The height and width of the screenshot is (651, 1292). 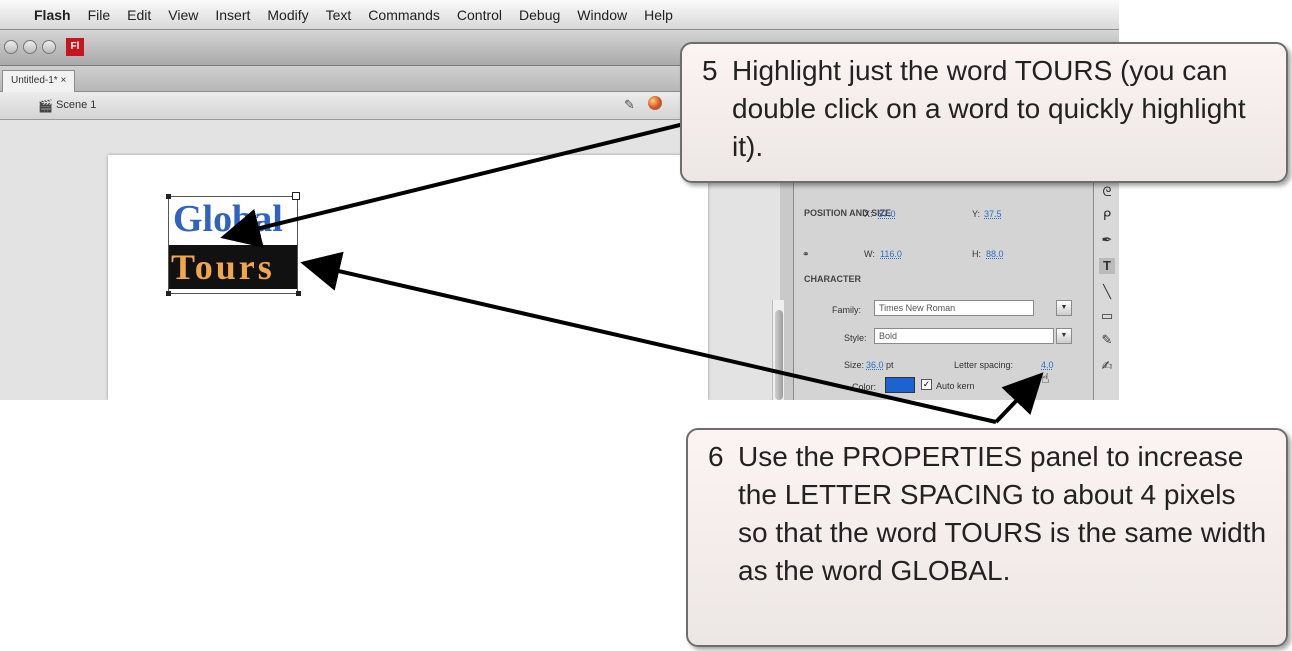 What do you see at coordinates (49, 47) in the screenshot?
I see `zoom-window-button` at bounding box center [49, 47].